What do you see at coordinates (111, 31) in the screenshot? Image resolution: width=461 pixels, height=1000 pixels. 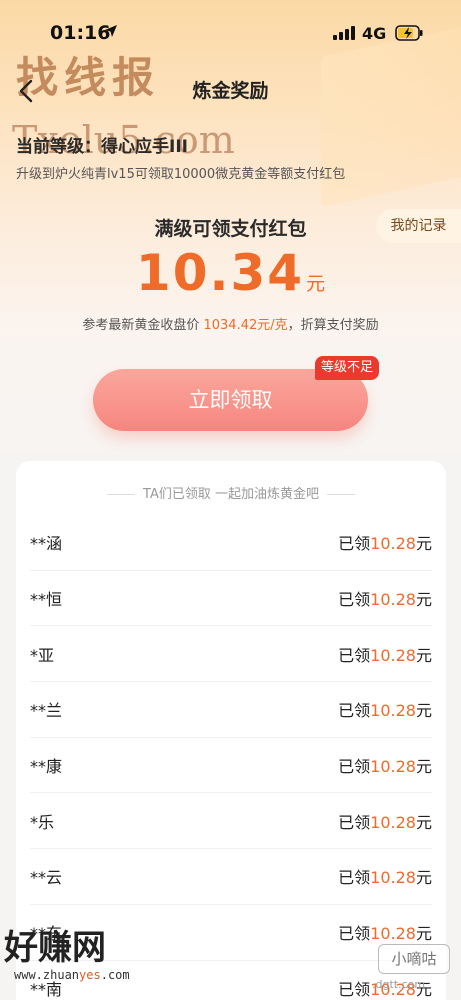 I see `location-arrow-icon` at bounding box center [111, 31].